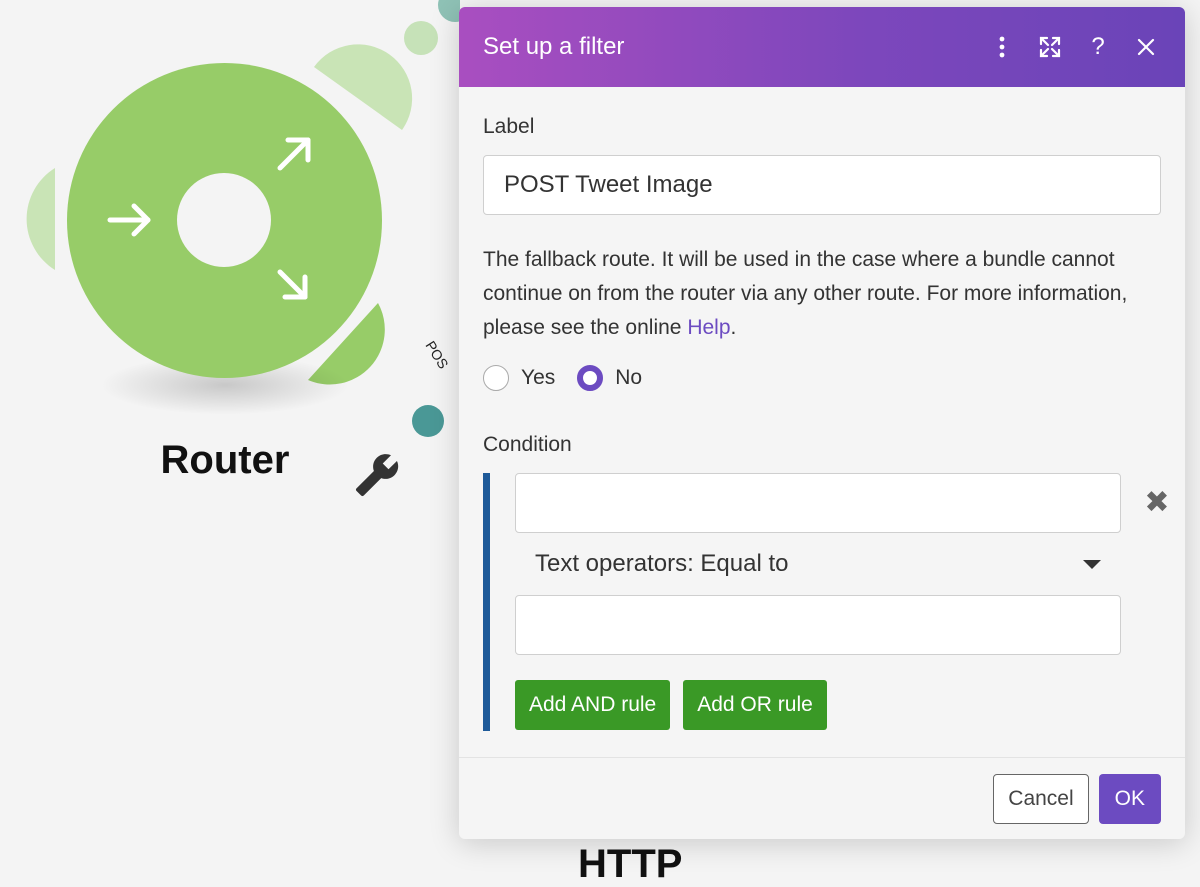 The width and height of the screenshot is (1200, 887). I want to click on label-input: POST Tweet Image, so click(822, 185).